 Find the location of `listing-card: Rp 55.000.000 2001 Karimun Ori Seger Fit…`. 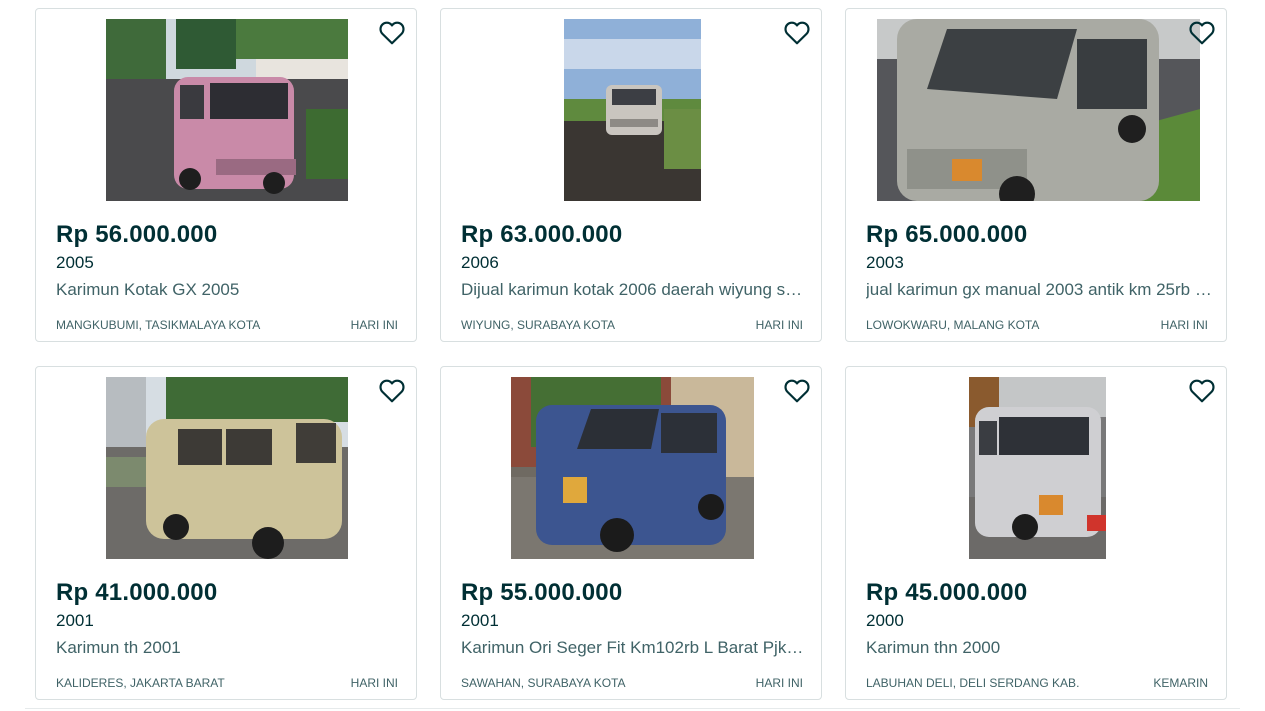

listing-card: Rp 55.000.000 2001 Karimun Ori Seger Fit… is located at coordinates (631, 533).